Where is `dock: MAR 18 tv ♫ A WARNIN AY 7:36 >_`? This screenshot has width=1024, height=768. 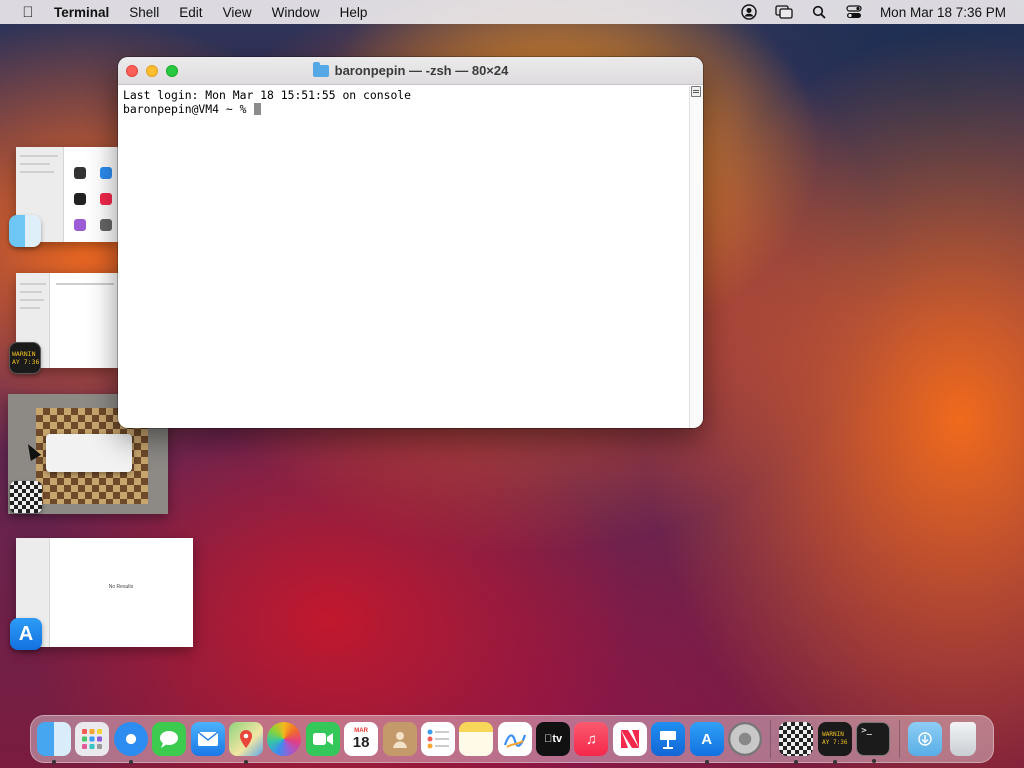
dock: MAR 18 tv ♫ A WARNIN AY 7:36 >_ is located at coordinates (512, 739).